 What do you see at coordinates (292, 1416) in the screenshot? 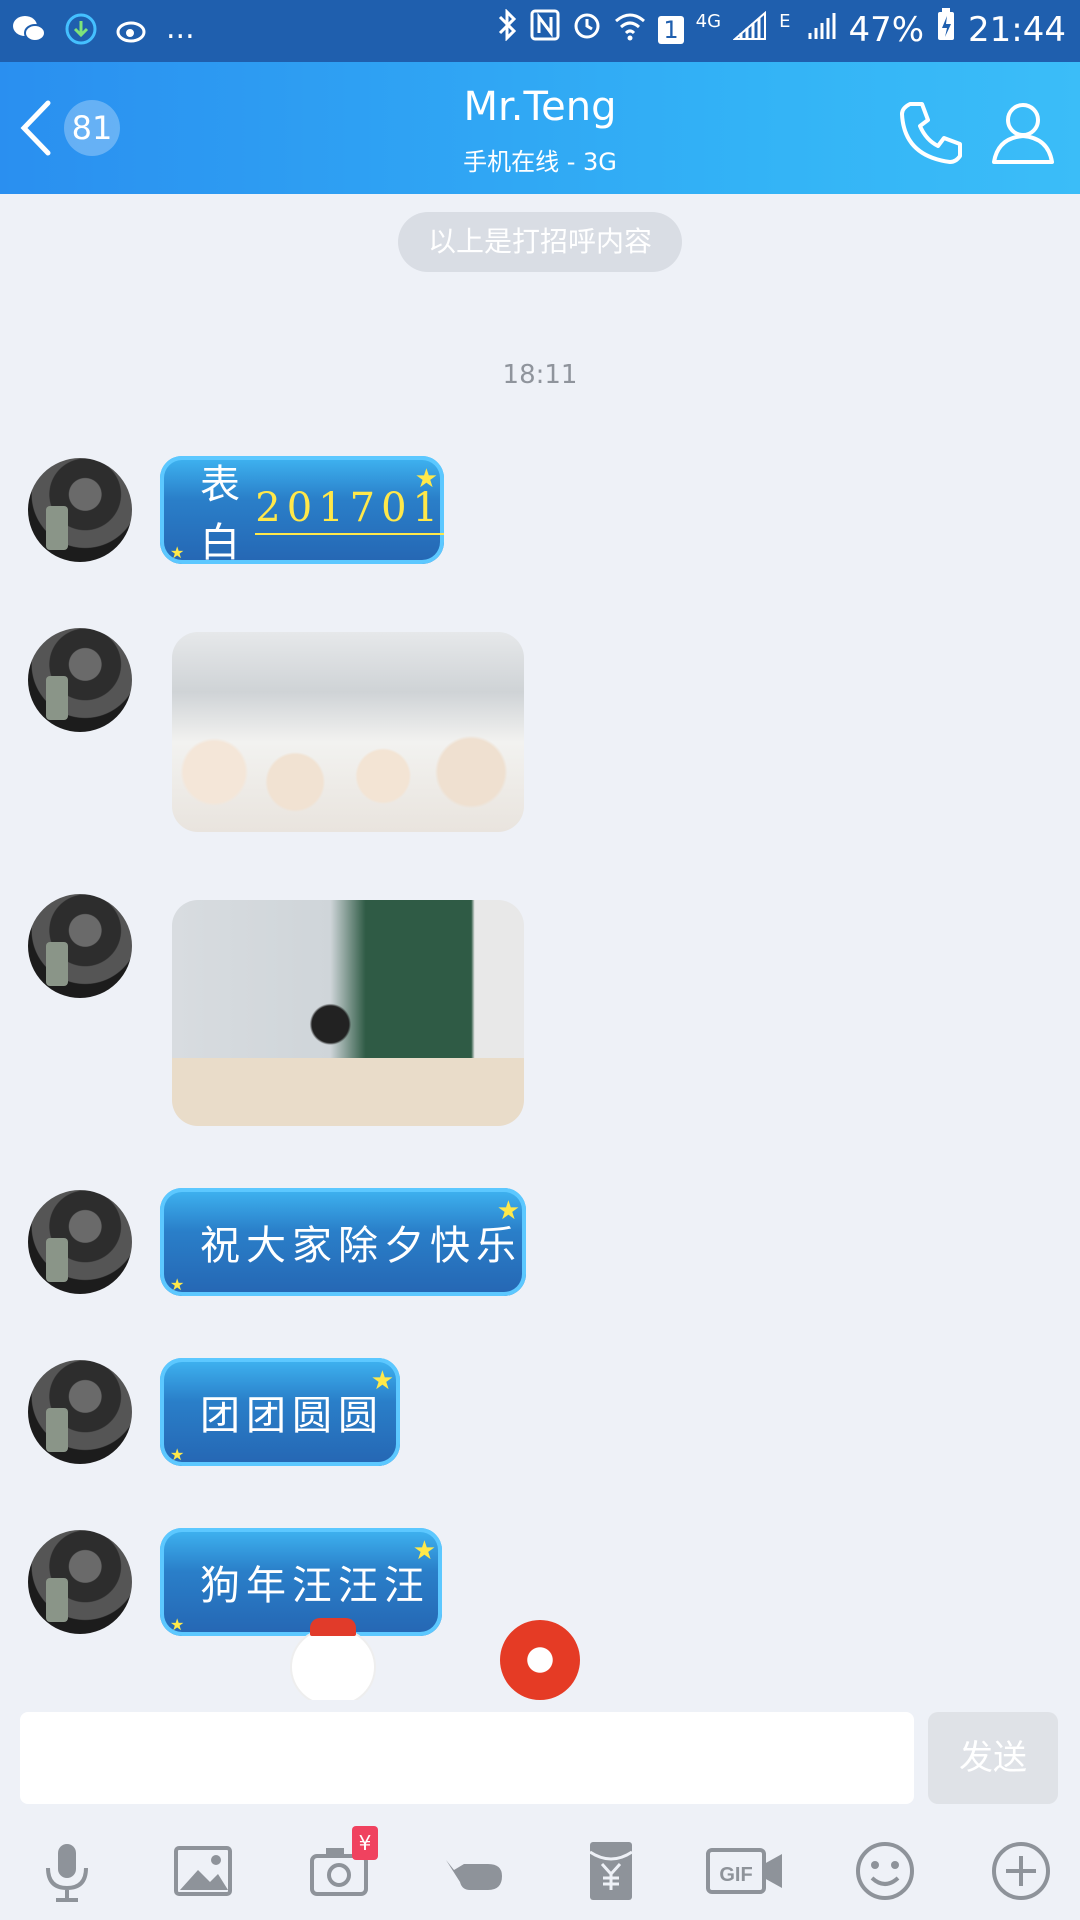
I see `message-text: 团团圆圆` at bounding box center [292, 1416].